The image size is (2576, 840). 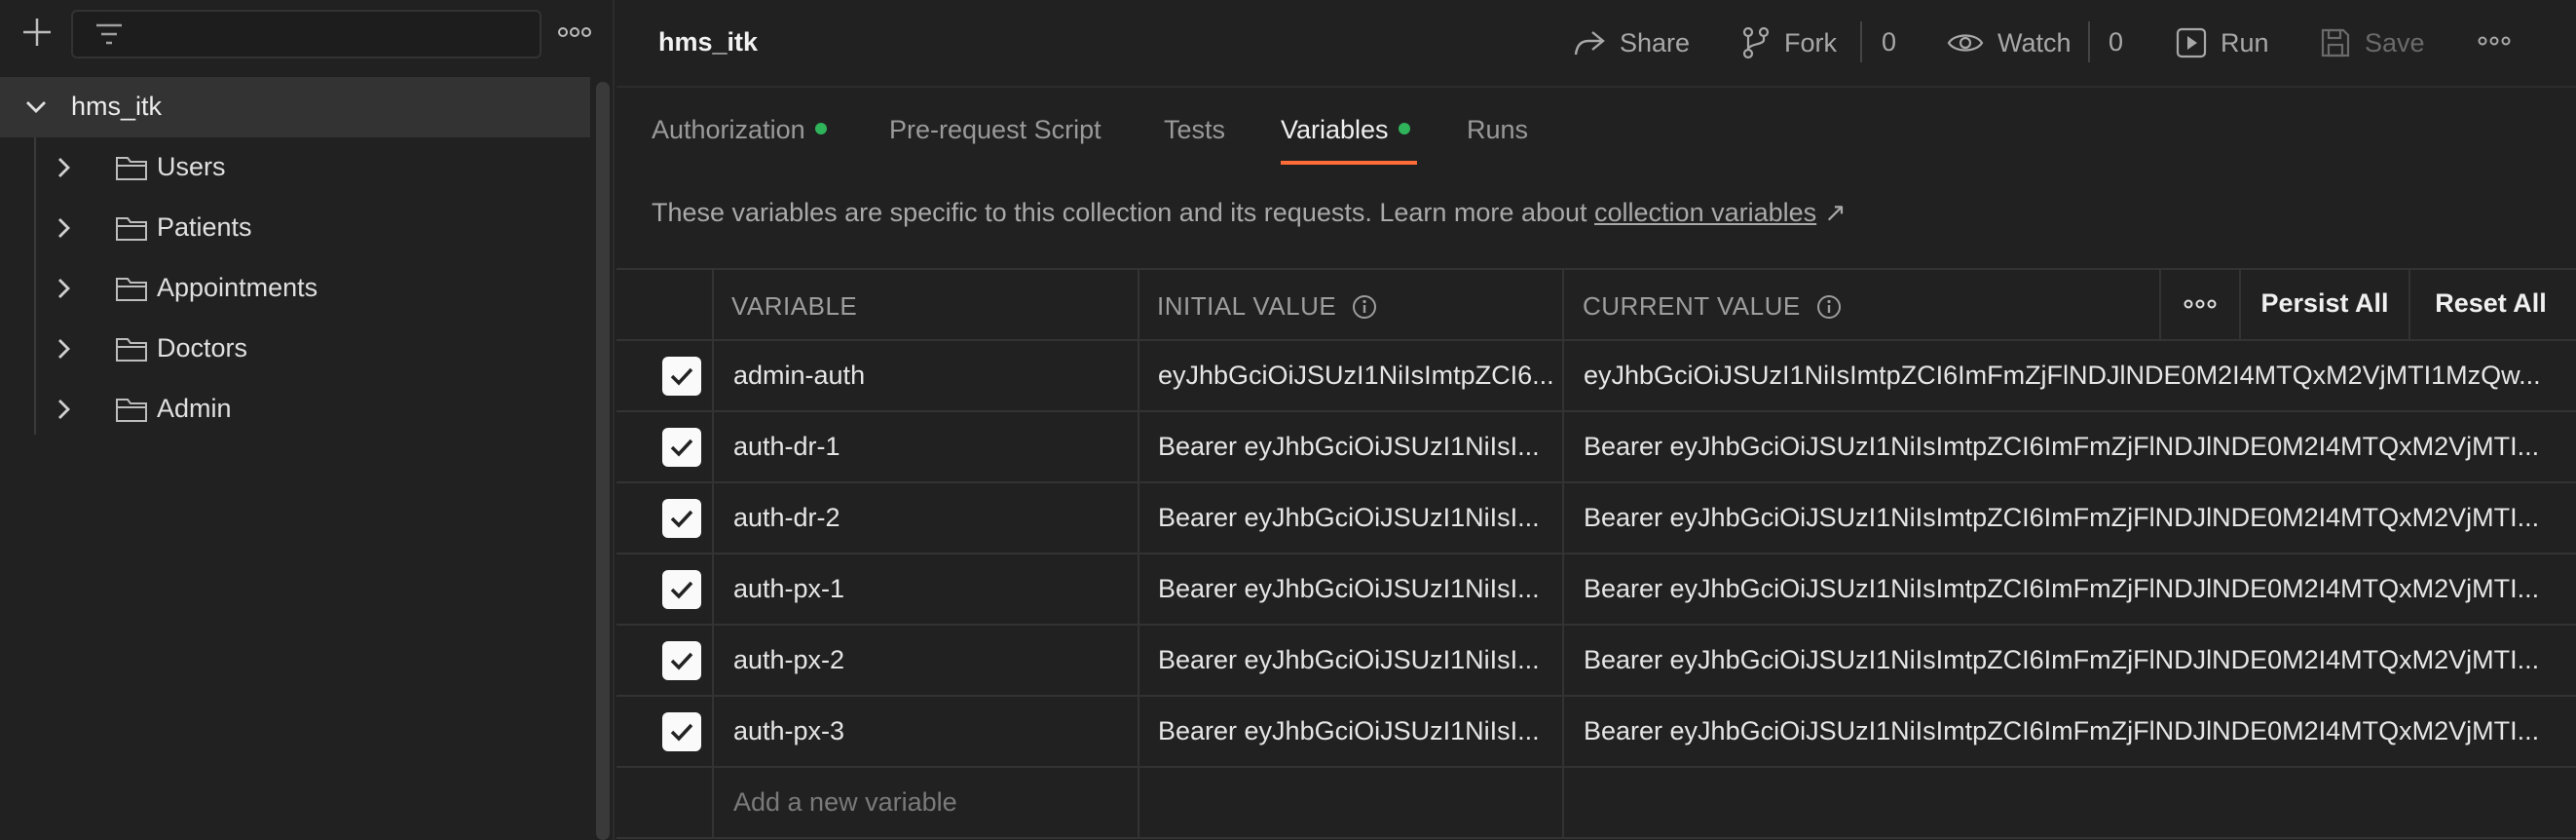 What do you see at coordinates (928, 447) in the screenshot?
I see `variable-name-cell: auth-dr-1` at bounding box center [928, 447].